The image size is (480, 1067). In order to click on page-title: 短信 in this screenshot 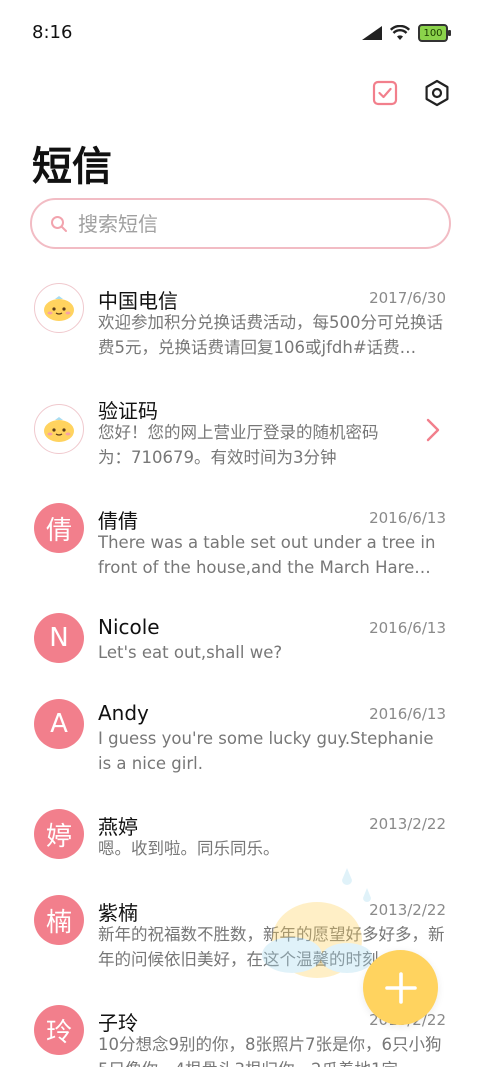, I will do `click(72, 167)`.